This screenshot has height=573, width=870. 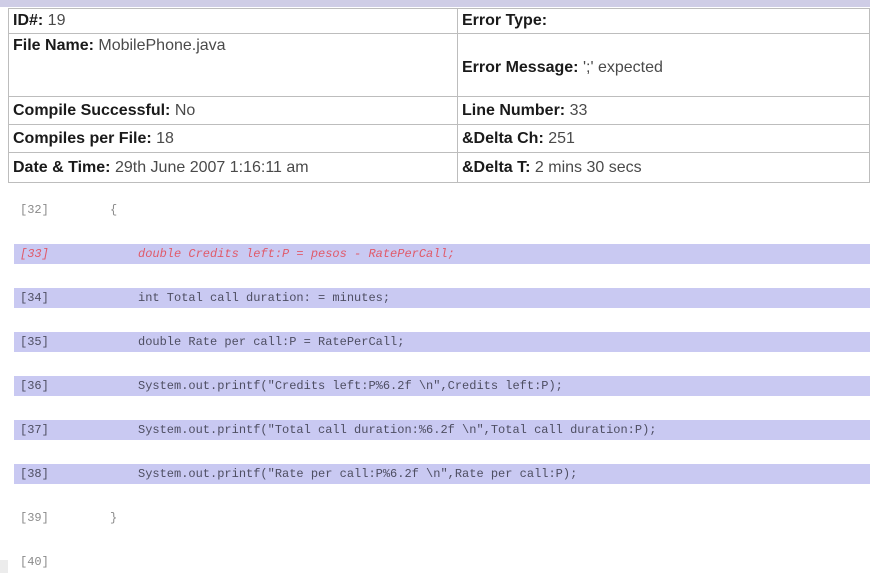 What do you see at coordinates (663, 110) in the screenshot?
I see `line-number-cell: Line Number: 33` at bounding box center [663, 110].